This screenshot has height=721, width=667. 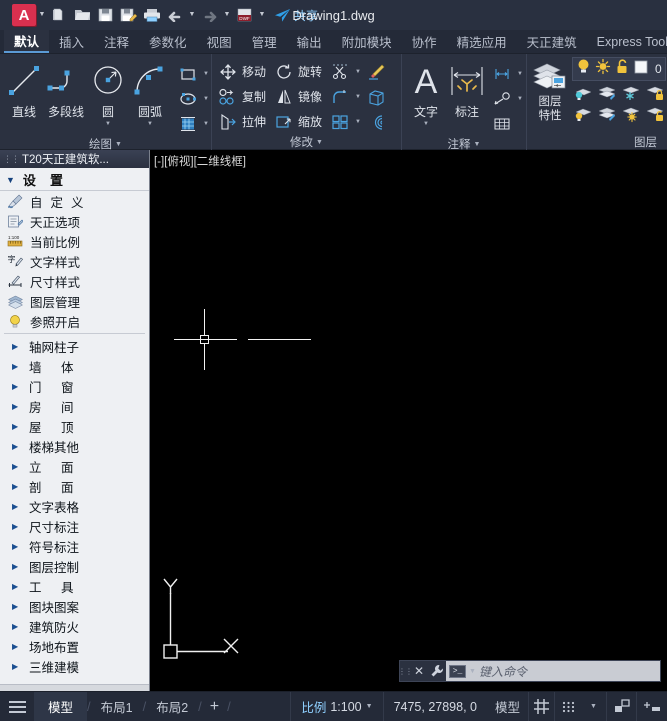 I want to click on layer-off-icon, so click(x=583, y=93).